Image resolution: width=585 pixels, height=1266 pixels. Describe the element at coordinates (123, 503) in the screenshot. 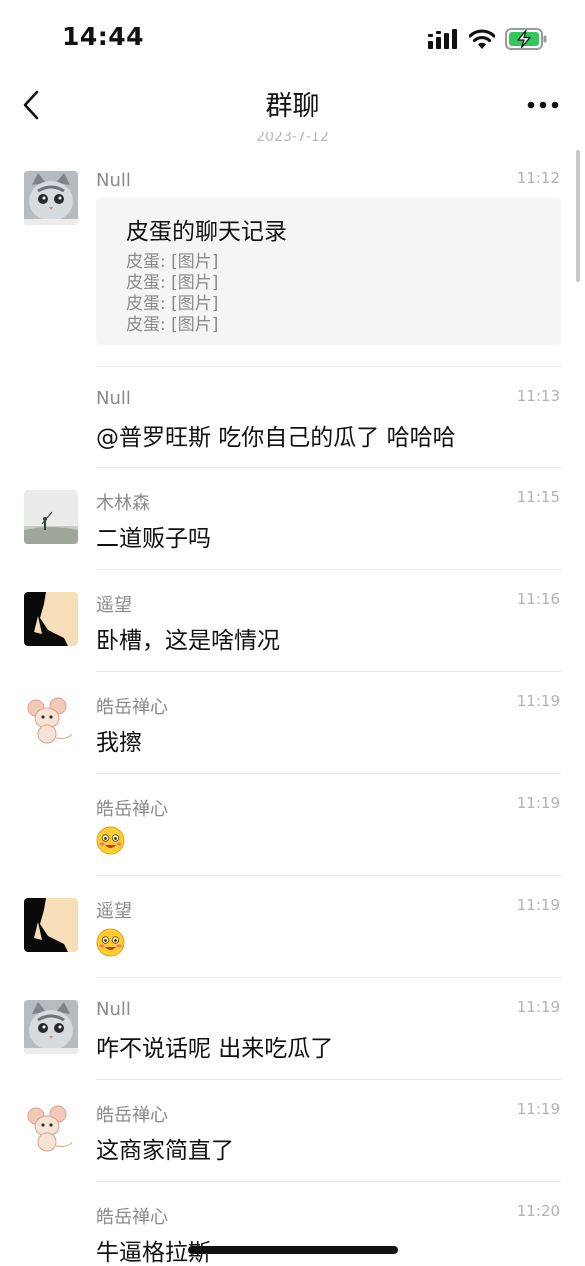

I see `sender-name: 木林森` at that location.